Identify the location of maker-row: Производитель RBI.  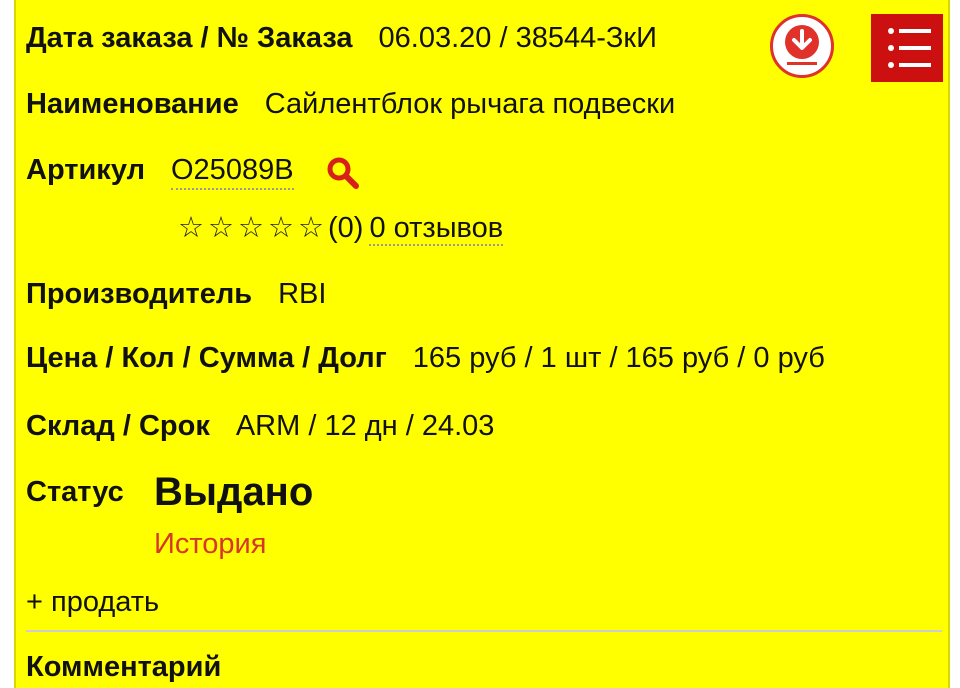
(176, 294).